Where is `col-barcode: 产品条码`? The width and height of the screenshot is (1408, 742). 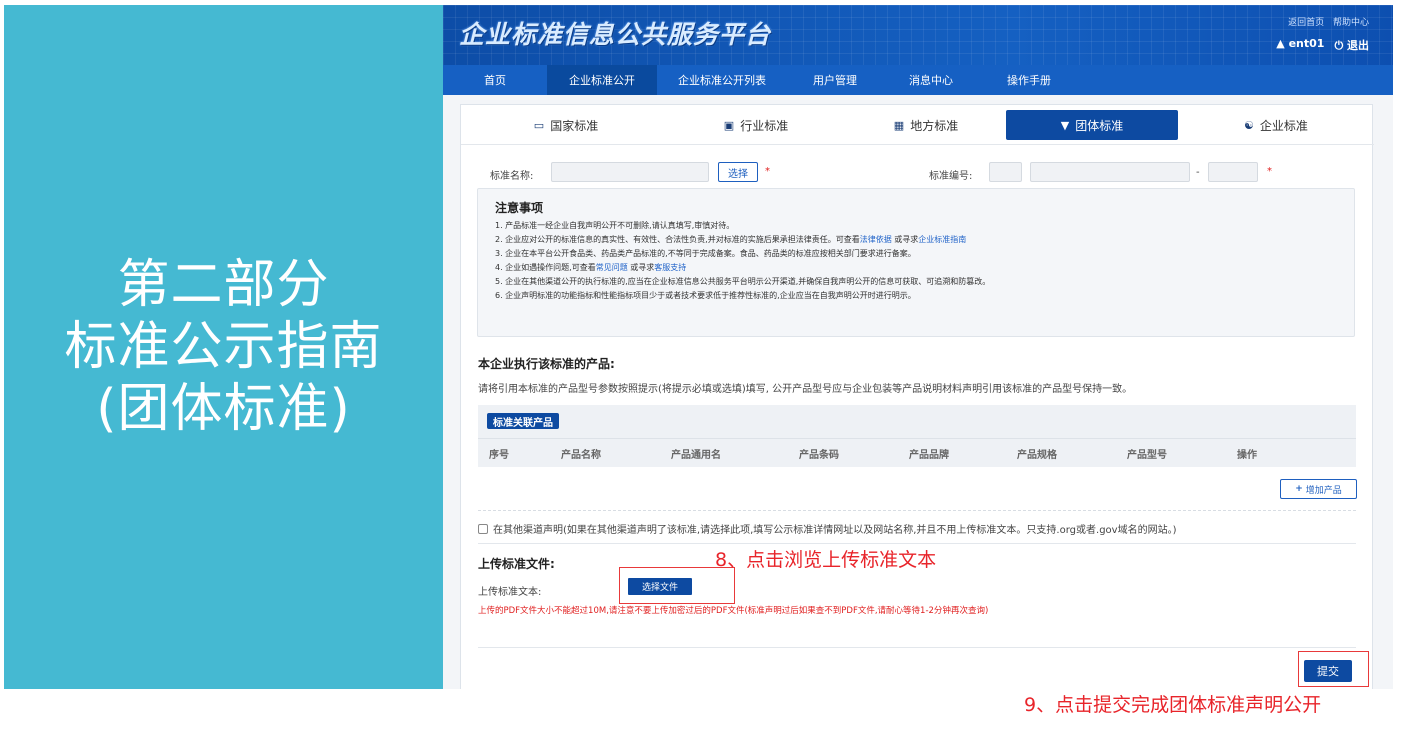 col-barcode: 产品条码 is located at coordinates (819, 455).